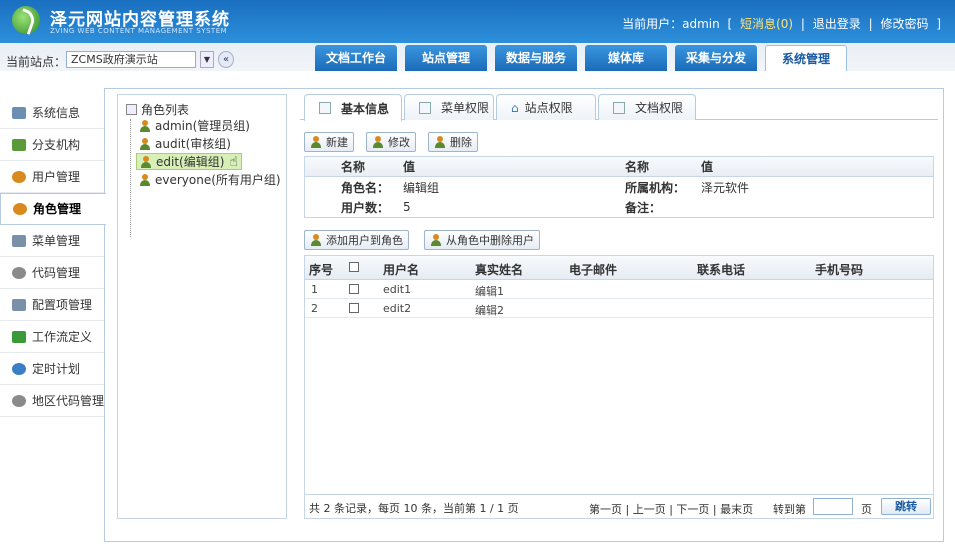 Image resolution: width=955 pixels, height=544 pixels. Describe the element at coordinates (364, 240) in the screenshot. I see `button-label: 添加用户到角色` at that location.